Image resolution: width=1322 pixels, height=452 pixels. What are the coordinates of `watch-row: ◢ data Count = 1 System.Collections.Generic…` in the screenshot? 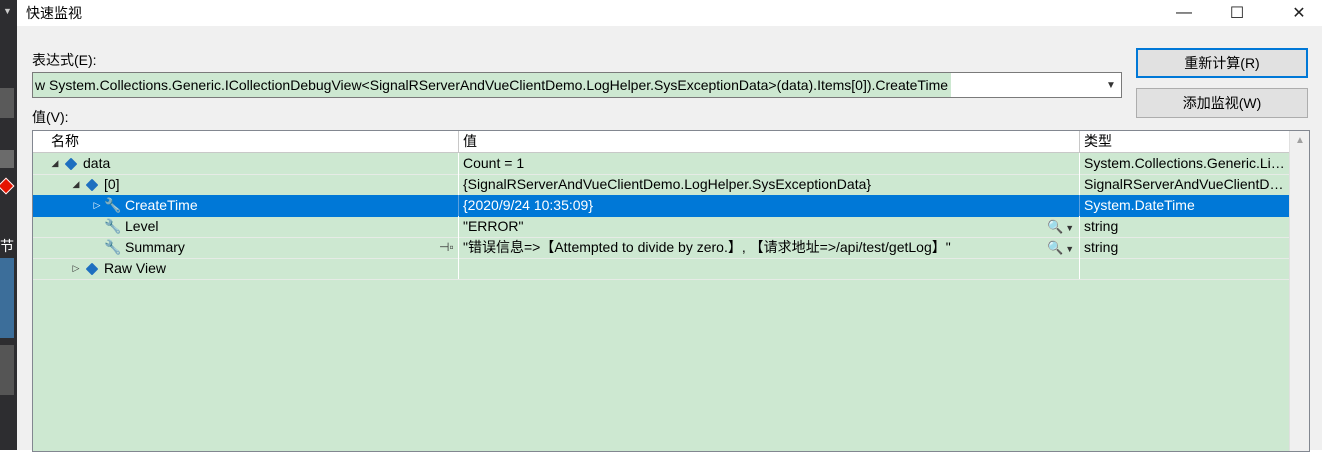 It's located at (661, 164).